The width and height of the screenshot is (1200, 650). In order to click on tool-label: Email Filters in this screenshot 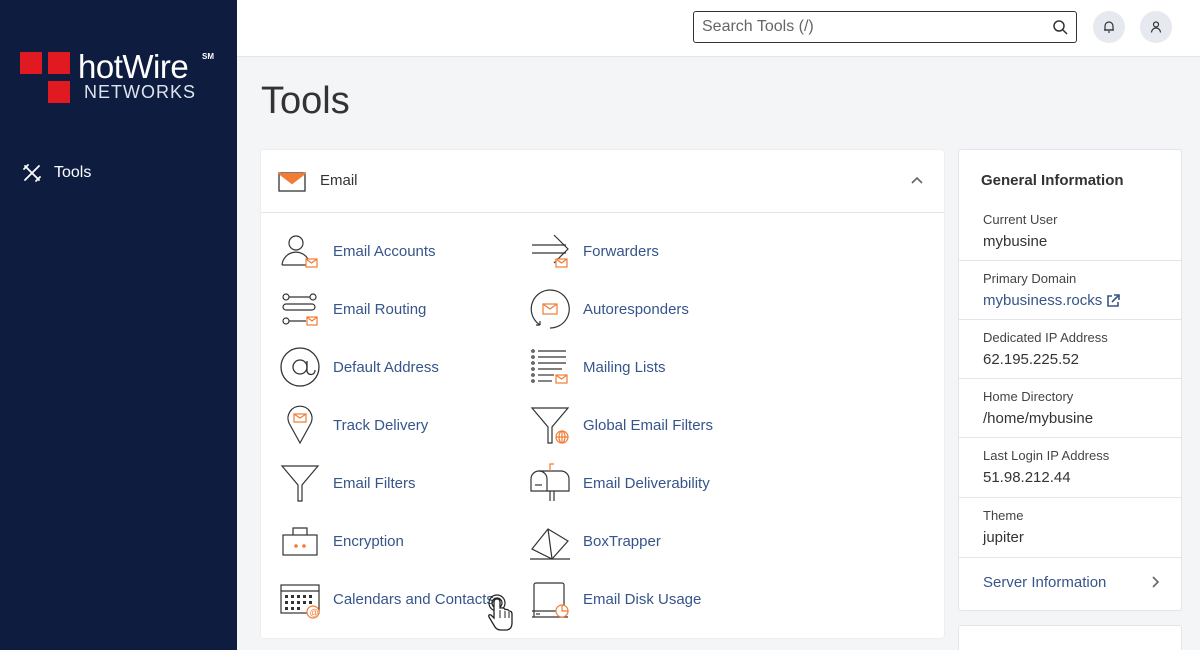, I will do `click(374, 483)`.